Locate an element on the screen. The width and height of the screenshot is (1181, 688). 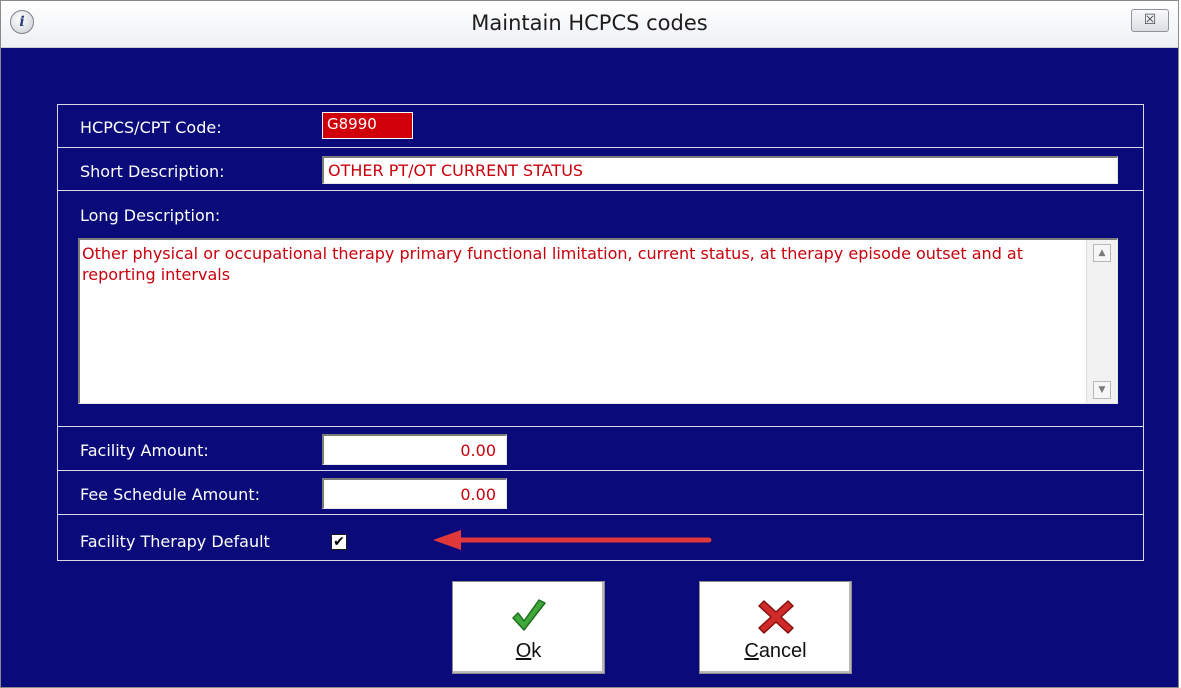
cancel-button: Cancel is located at coordinates (775, 627).